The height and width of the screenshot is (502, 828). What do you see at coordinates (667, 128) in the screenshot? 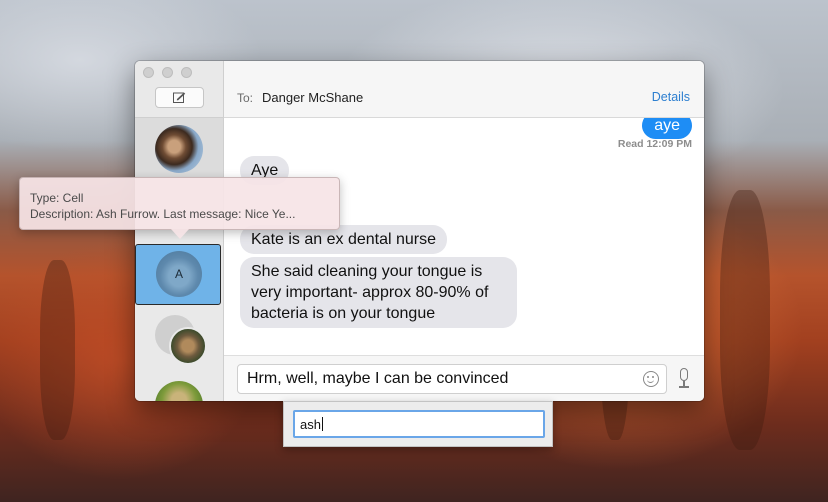
I see `message-bubble-sent: aye` at bounding box center [667, 128].